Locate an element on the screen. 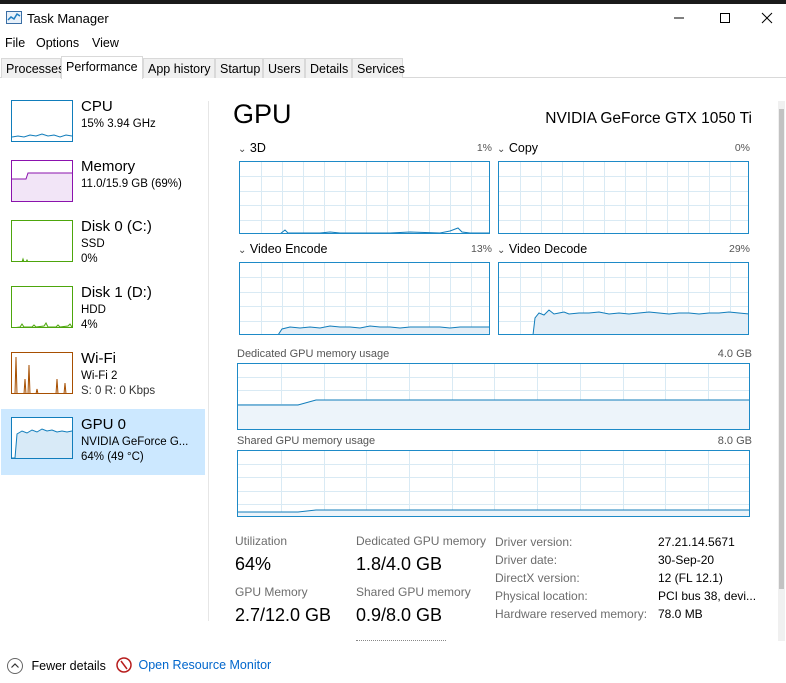 This screenshot has width=786, height=683. sidebar-item-disk-0: Disk 0 (C:) SSD 0% is located at coordinates (103, 249).